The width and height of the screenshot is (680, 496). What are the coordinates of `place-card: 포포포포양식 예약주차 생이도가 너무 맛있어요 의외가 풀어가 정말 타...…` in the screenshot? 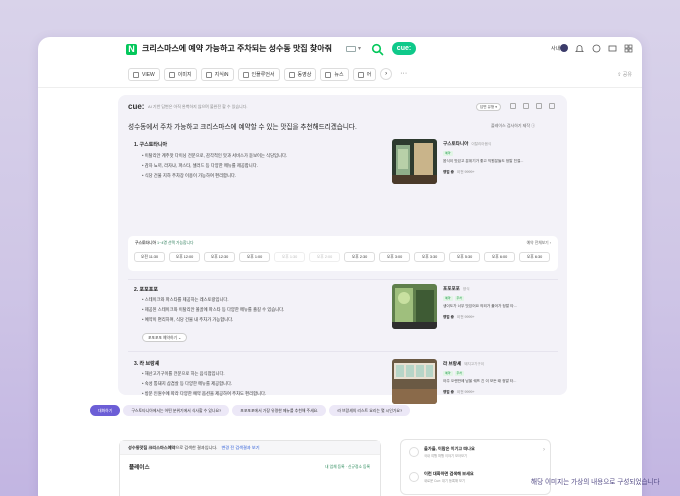 It's located at (472, 310).